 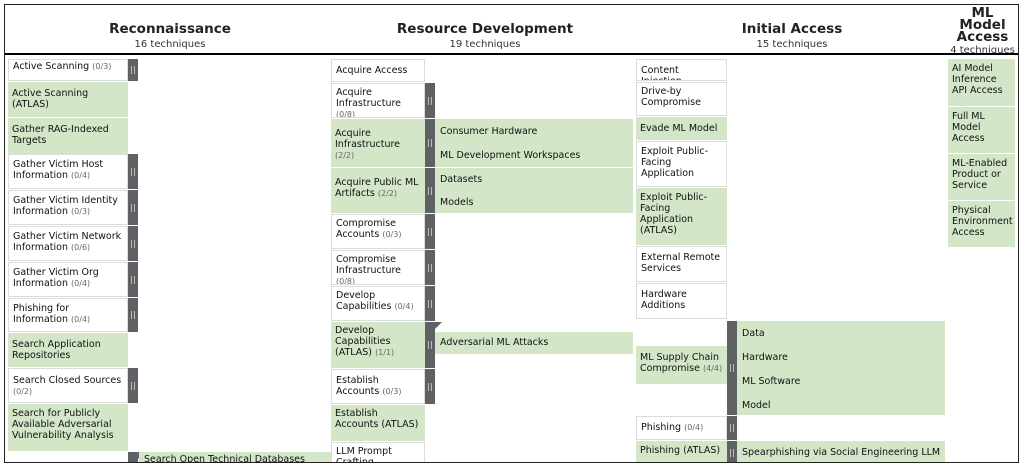 What do you see at coordinates (681, 99) in the screenshot?
I see `technique-cell: Drive-by Compromise` at bounding box center [681, 99].